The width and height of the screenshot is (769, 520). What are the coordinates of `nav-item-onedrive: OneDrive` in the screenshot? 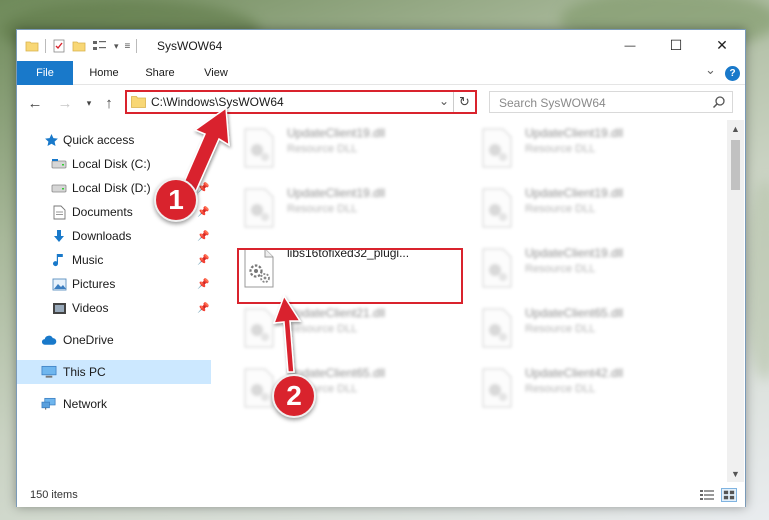 It's located at (114, 340).